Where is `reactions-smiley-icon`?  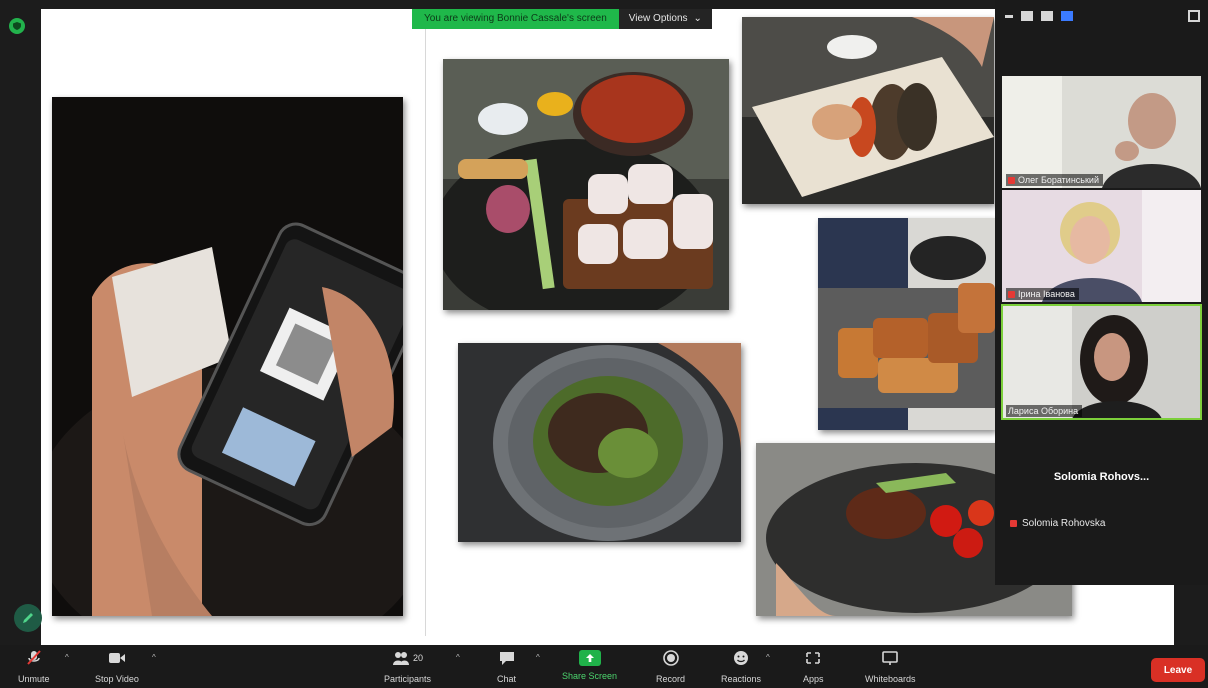 reactions-smiley-icon is located at coordinates (741, 658).